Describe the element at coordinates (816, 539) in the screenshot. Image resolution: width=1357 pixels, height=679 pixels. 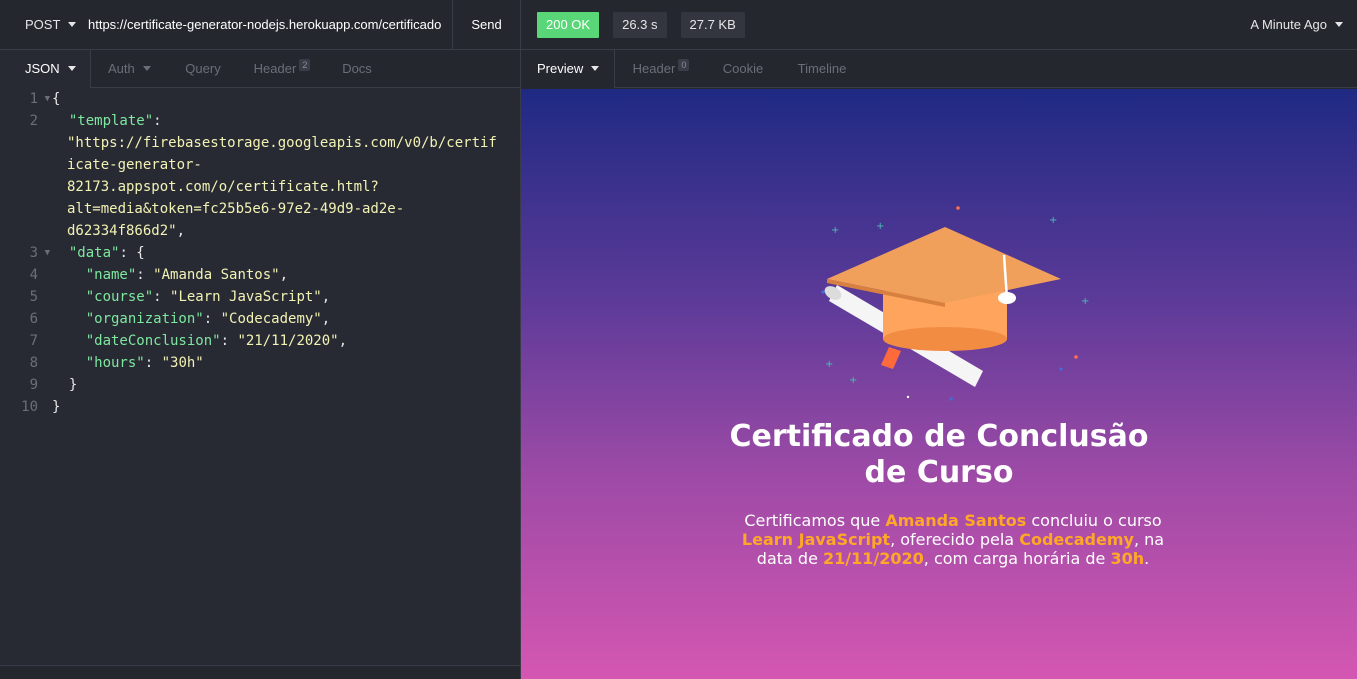
I see `course-name: Learn JavaScript` at that location.